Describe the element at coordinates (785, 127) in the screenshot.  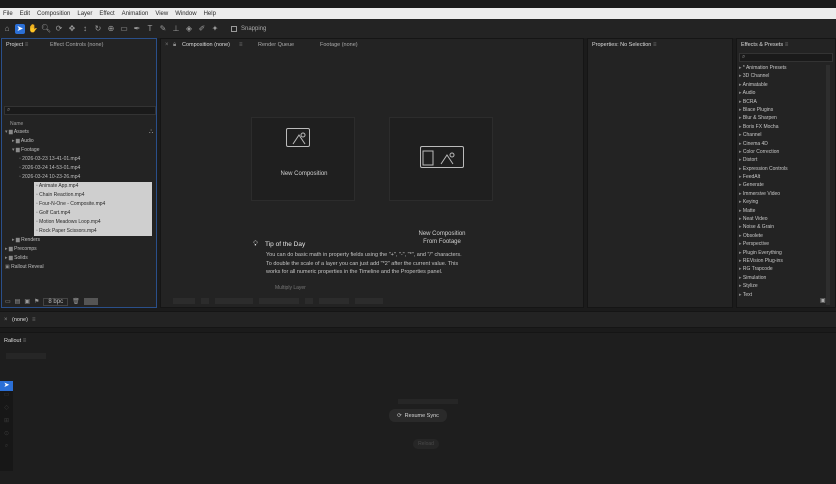
I see `effects-category: ▸ Boris FX Mocha` at that location.